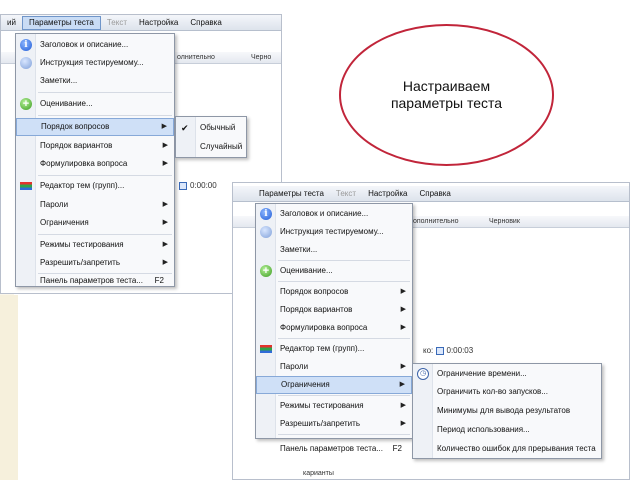  I want to click on callout-line-2: параметры теста, so click(446, 103).